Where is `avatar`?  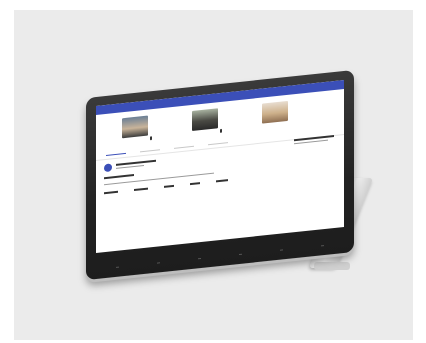 avatar is located at coordinates (108, 167).